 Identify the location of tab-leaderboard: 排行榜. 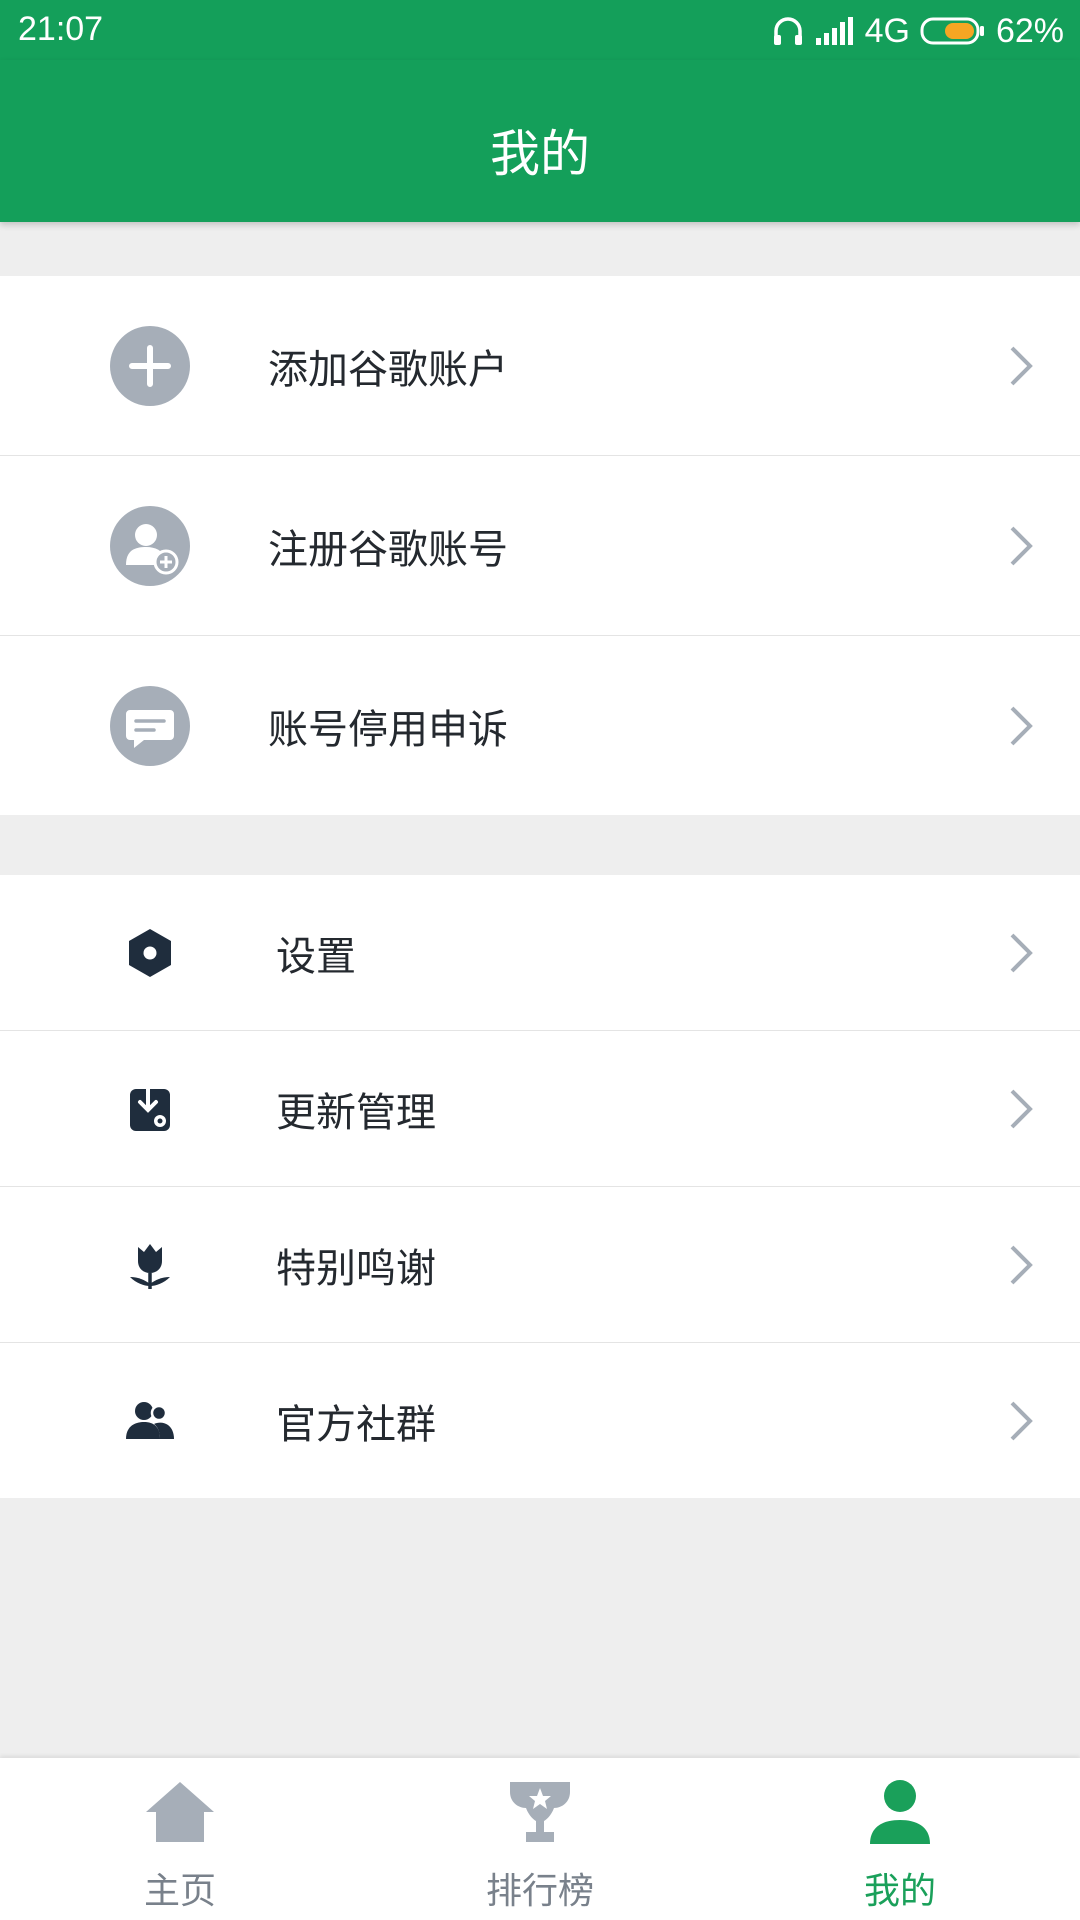
(540, 1839).